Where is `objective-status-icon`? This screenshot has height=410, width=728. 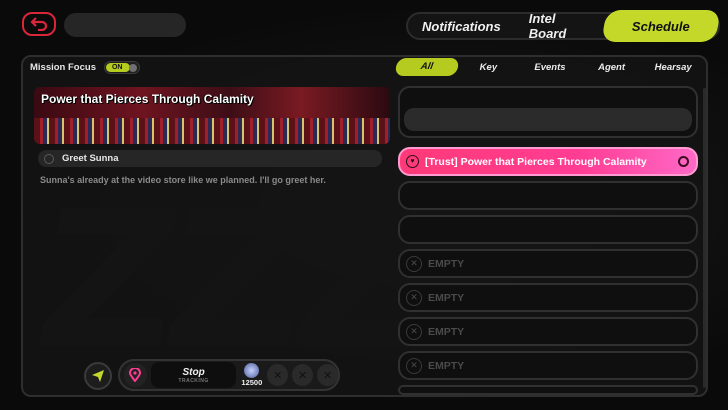 objective-status-icon is located at coordinates (49, 158).